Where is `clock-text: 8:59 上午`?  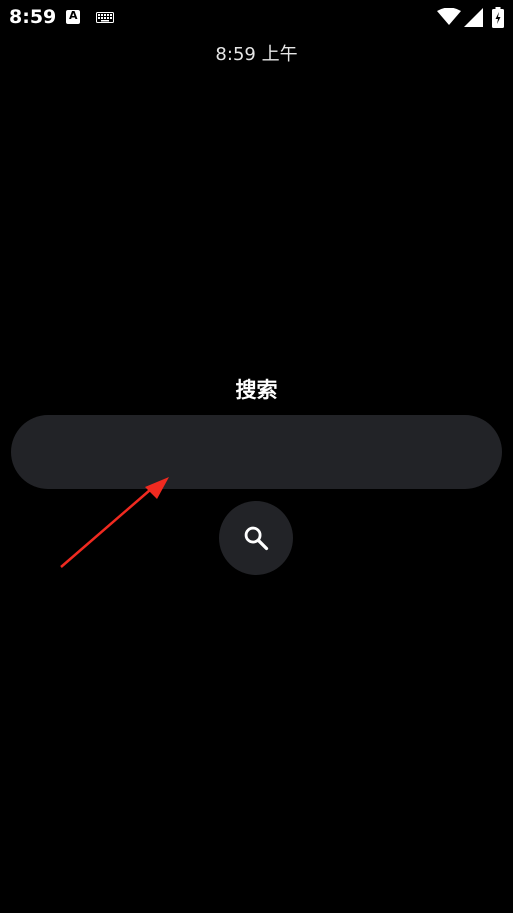
clock-text: 8:59 上午 is located at coordinates (256, 54).